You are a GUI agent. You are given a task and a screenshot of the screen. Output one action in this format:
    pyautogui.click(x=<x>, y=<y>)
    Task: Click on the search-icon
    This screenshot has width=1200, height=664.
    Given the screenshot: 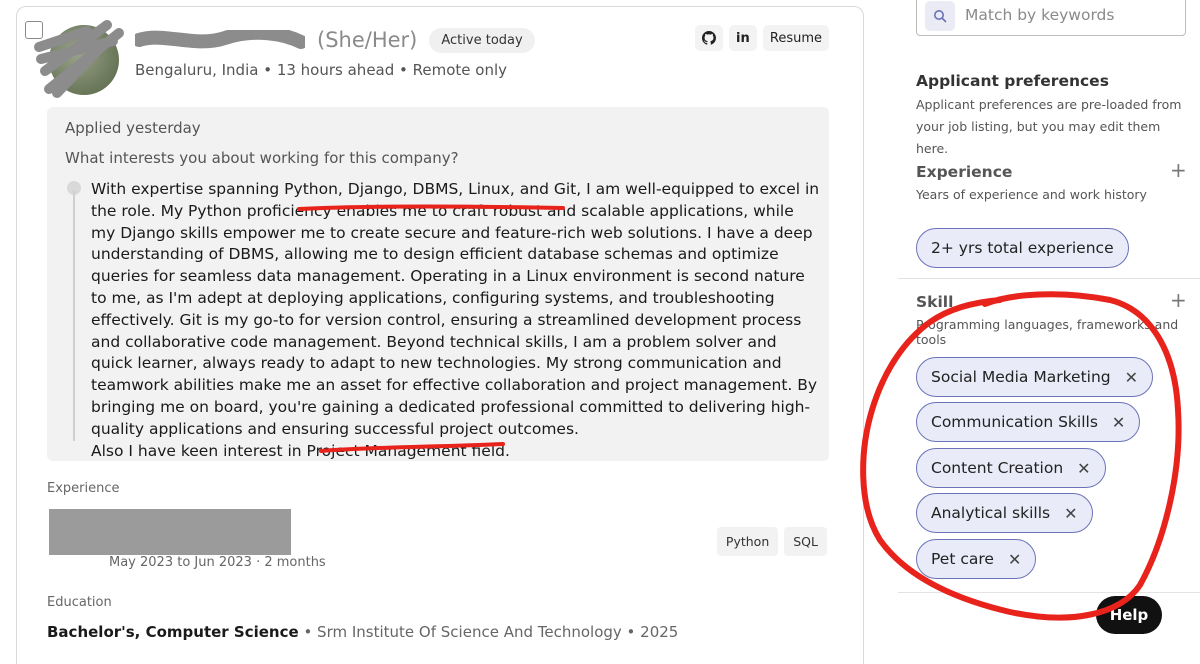 What is the action you would take?
    pyautogui.click(x=940, y=16)
    